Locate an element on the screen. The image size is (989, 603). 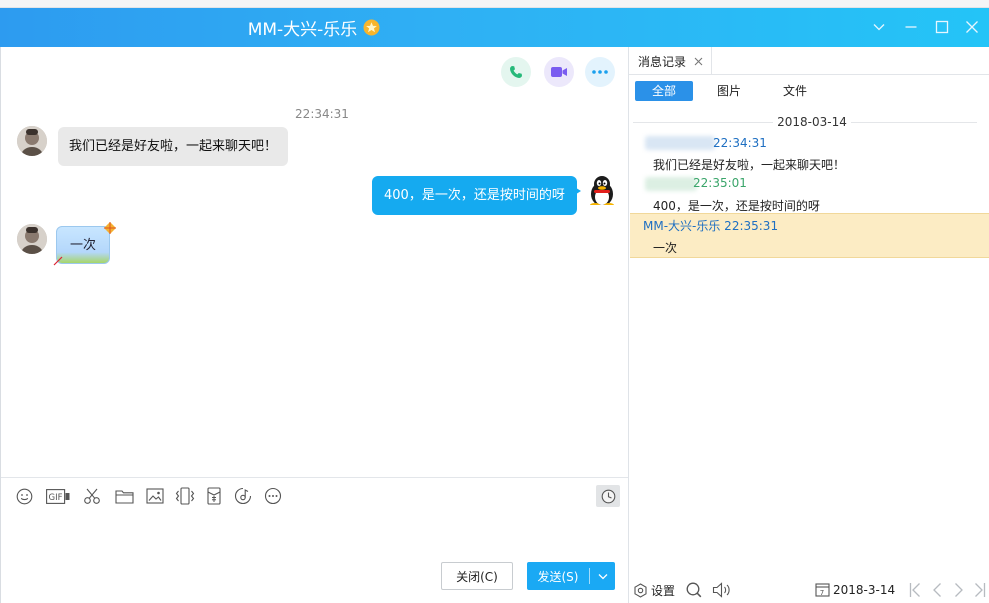
history-bottom-bar: 设置 7 2018-3-14 is located at coordinates (809, 590).